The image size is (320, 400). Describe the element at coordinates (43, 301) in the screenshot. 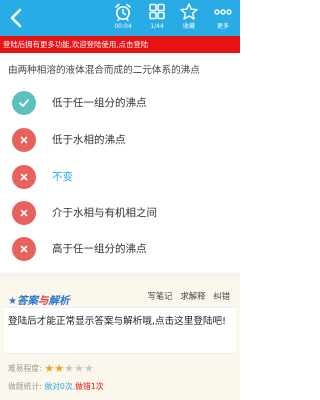

I see `logo-and-text: 与` at that location.